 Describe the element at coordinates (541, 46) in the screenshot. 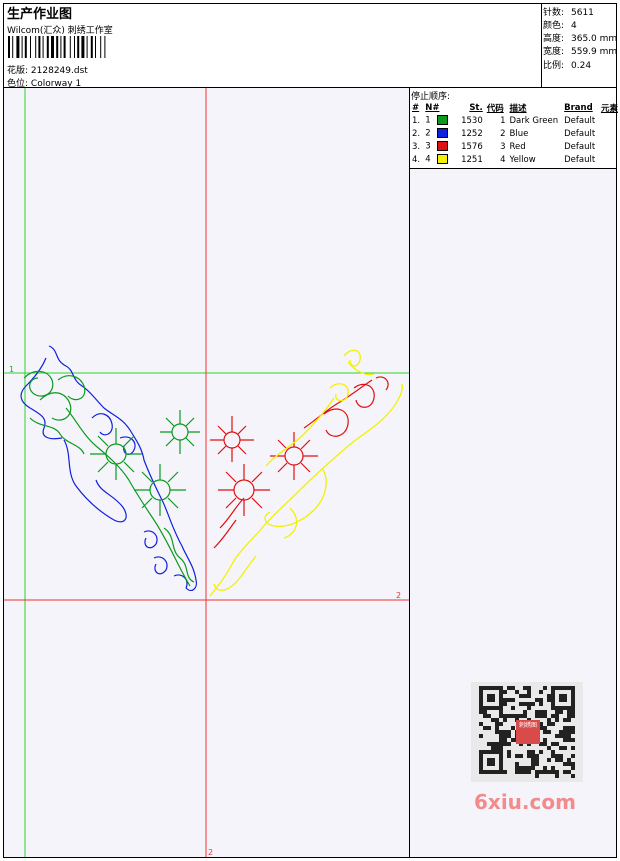

I see `stats-divider` at that location.